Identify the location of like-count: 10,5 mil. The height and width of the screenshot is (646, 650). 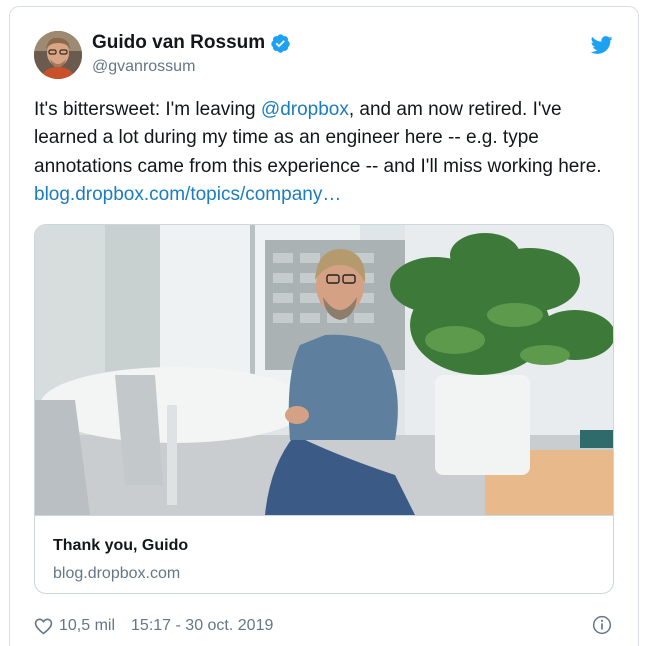
(87, 626).